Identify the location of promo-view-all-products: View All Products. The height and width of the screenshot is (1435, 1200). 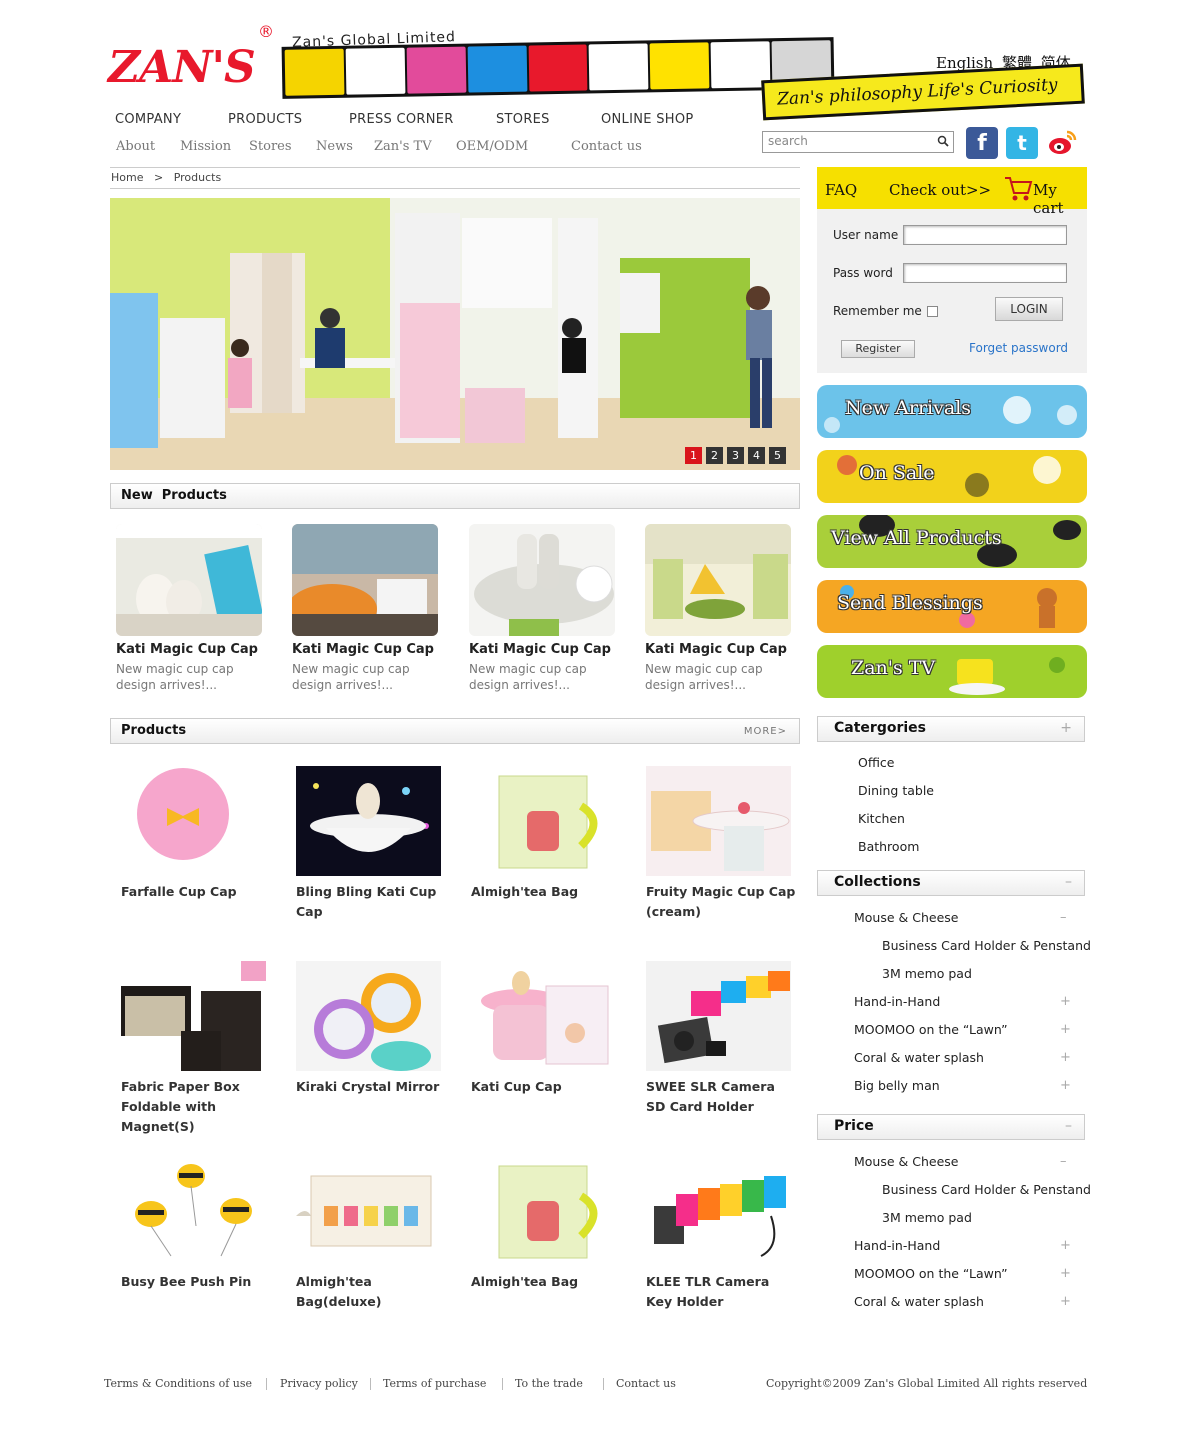
(952, 541).